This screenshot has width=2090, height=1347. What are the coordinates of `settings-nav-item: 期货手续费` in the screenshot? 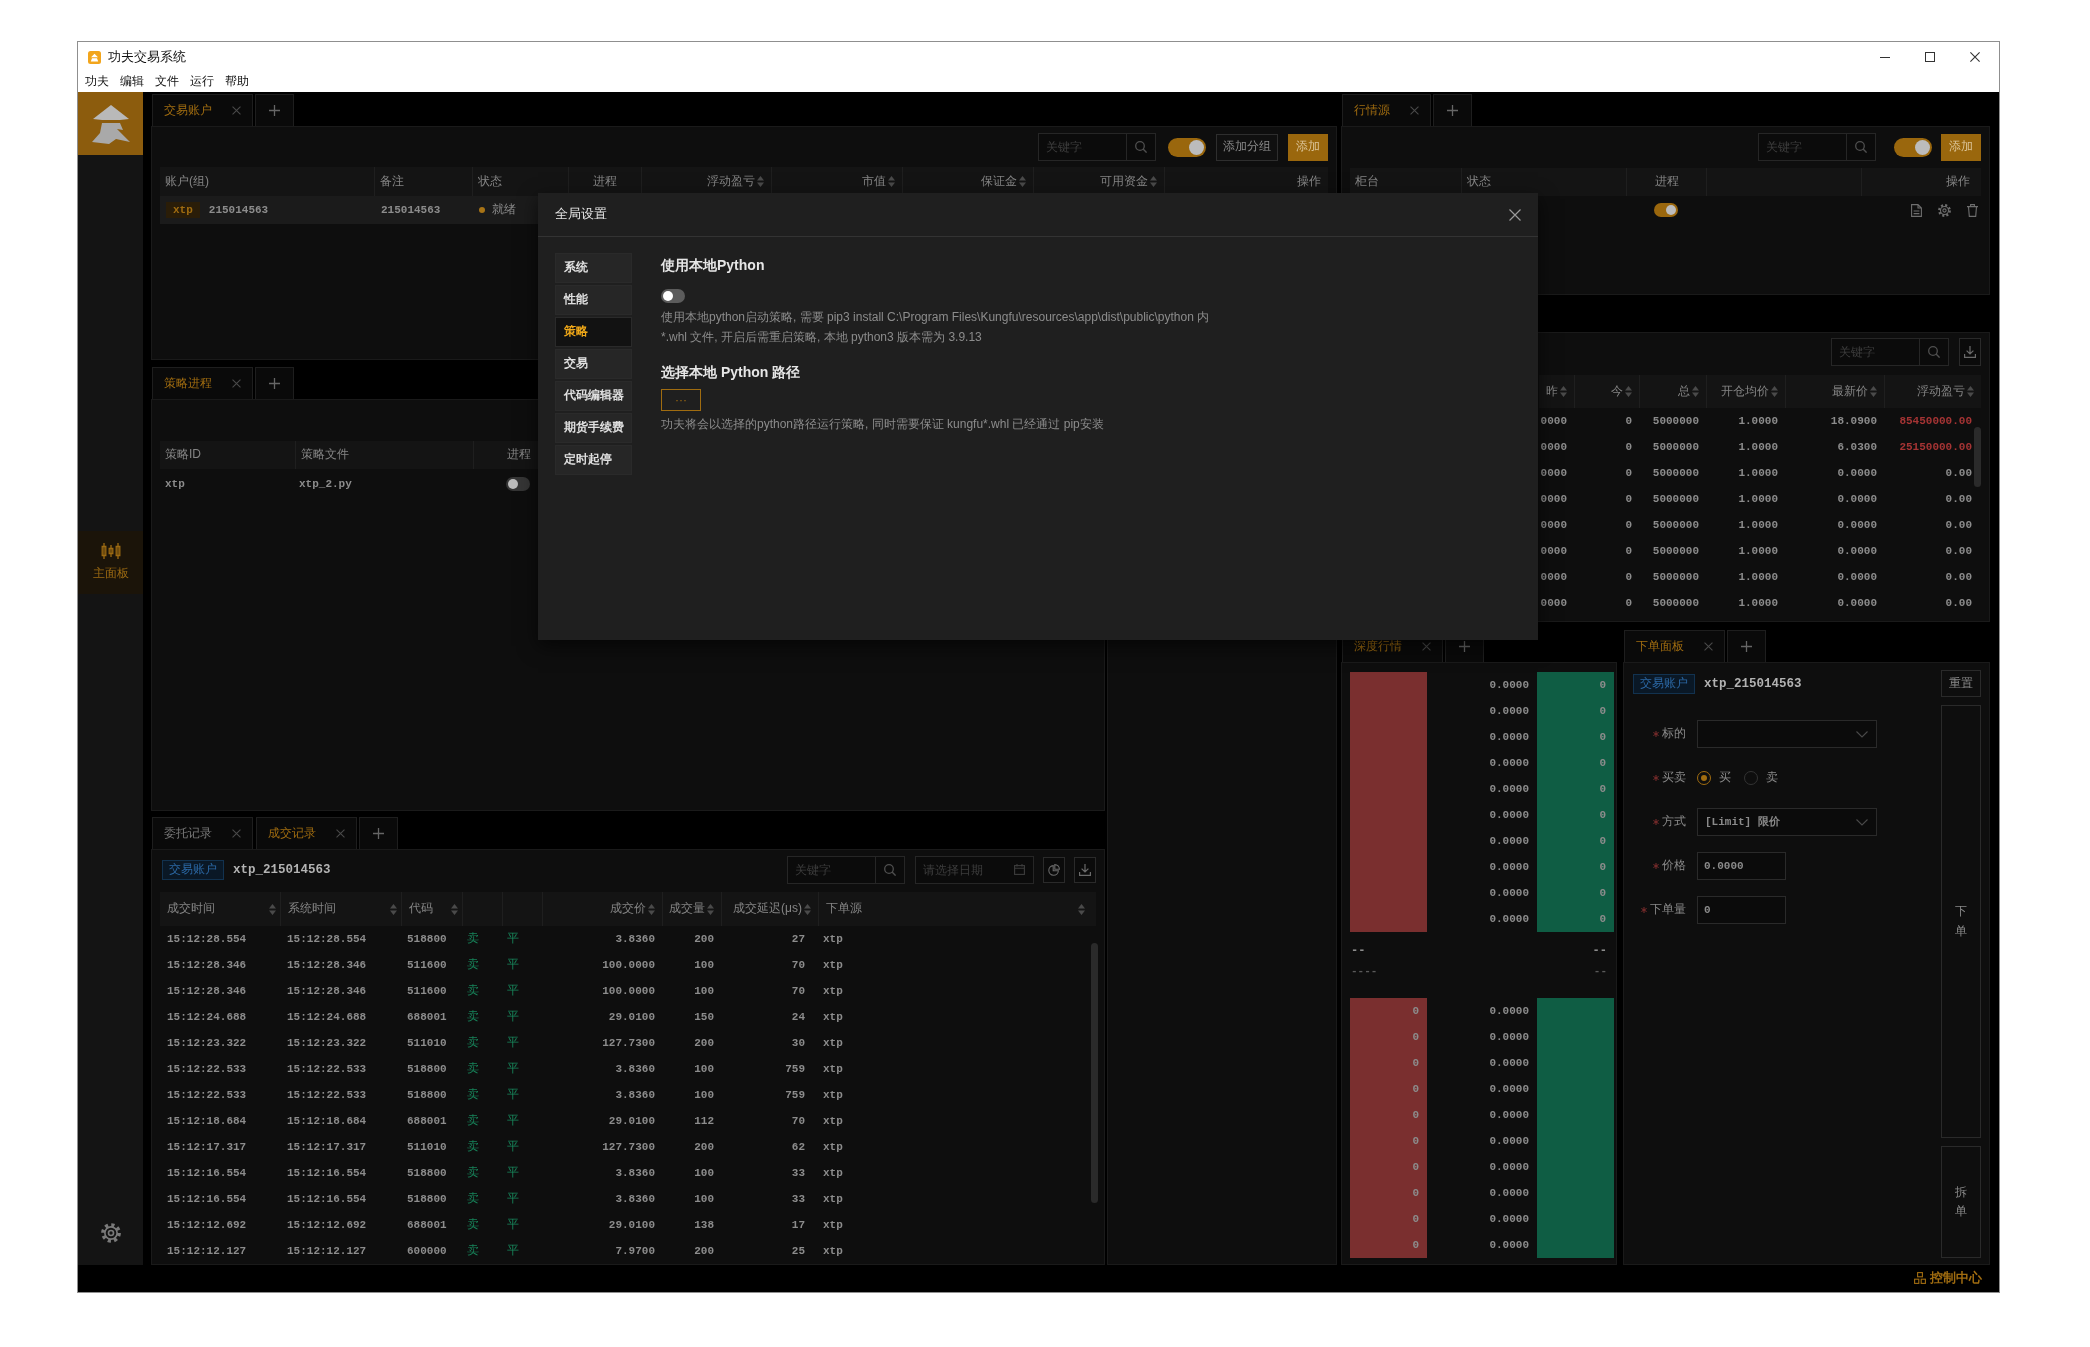 It's located at (593, 428).